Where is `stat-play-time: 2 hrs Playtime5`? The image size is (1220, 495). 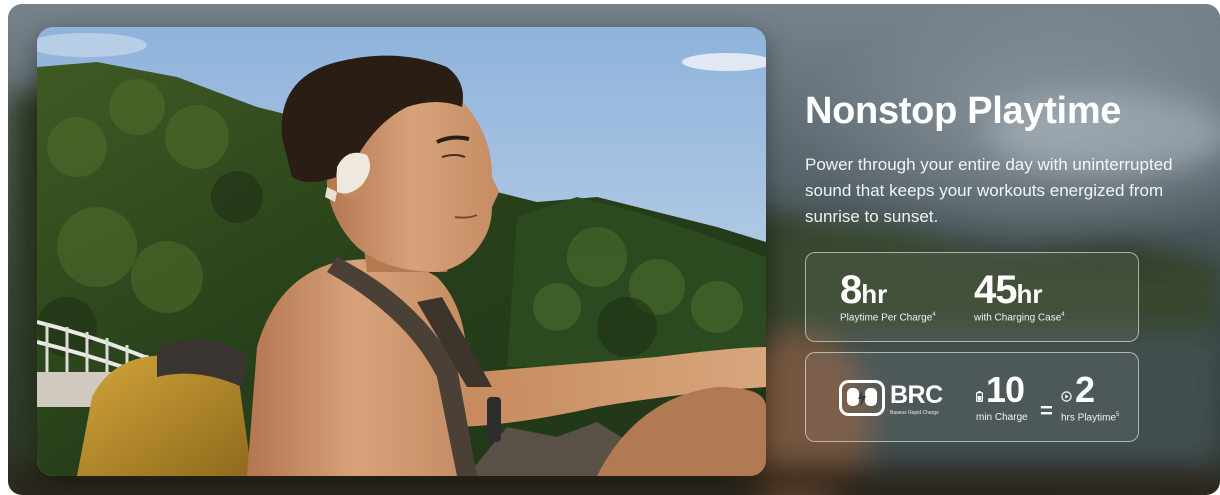 stat-play-time: 2 hrs Playtime5 is located at coordinates (1090, 396).